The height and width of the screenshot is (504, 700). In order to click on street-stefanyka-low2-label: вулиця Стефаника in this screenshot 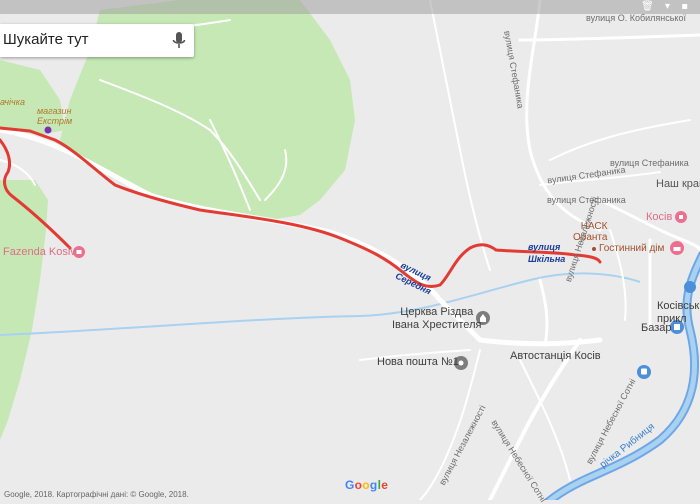, I will do `click(586, 200)`.